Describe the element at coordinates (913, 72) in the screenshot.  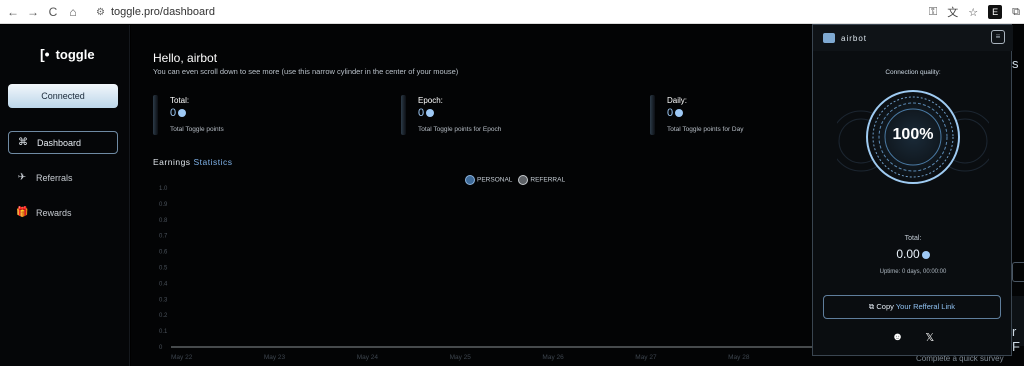
I see `connection-quality-label: Connection quality:` at that location.